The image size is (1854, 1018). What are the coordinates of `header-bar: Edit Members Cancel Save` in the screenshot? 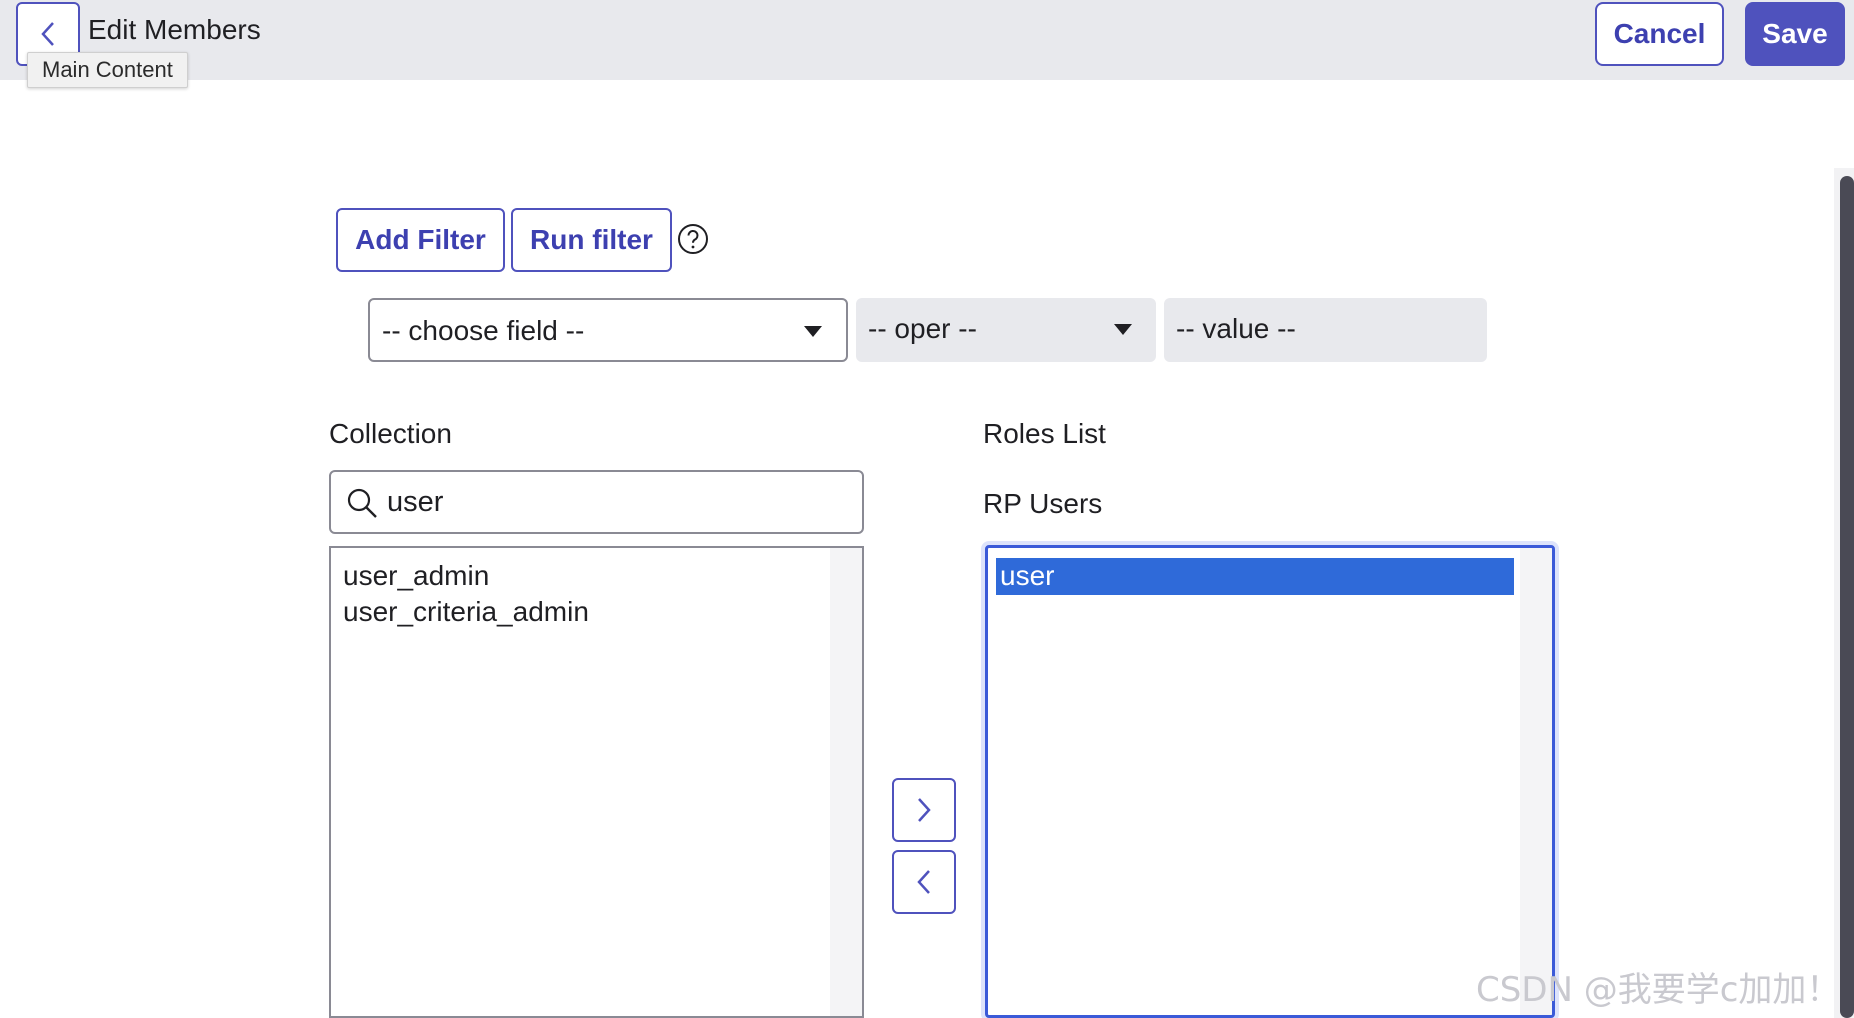 It's located at (927, 40).